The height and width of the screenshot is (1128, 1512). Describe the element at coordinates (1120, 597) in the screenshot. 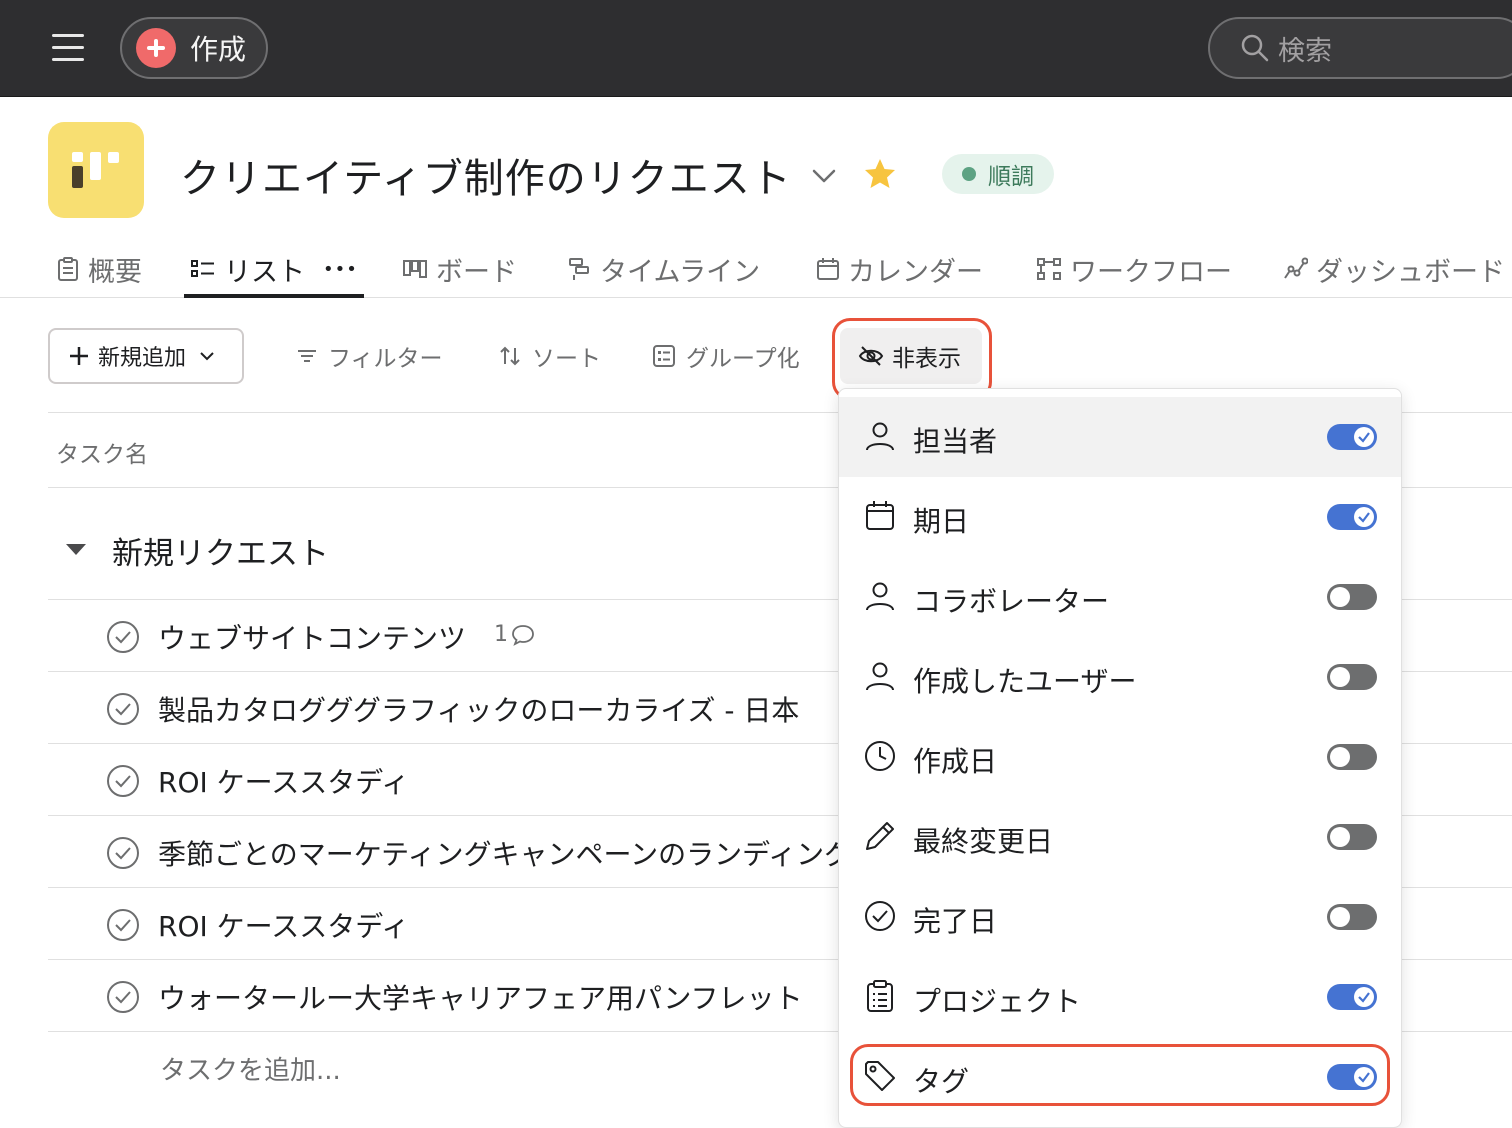

I see `menu-item-collaborators: コラボレーター` at that location.